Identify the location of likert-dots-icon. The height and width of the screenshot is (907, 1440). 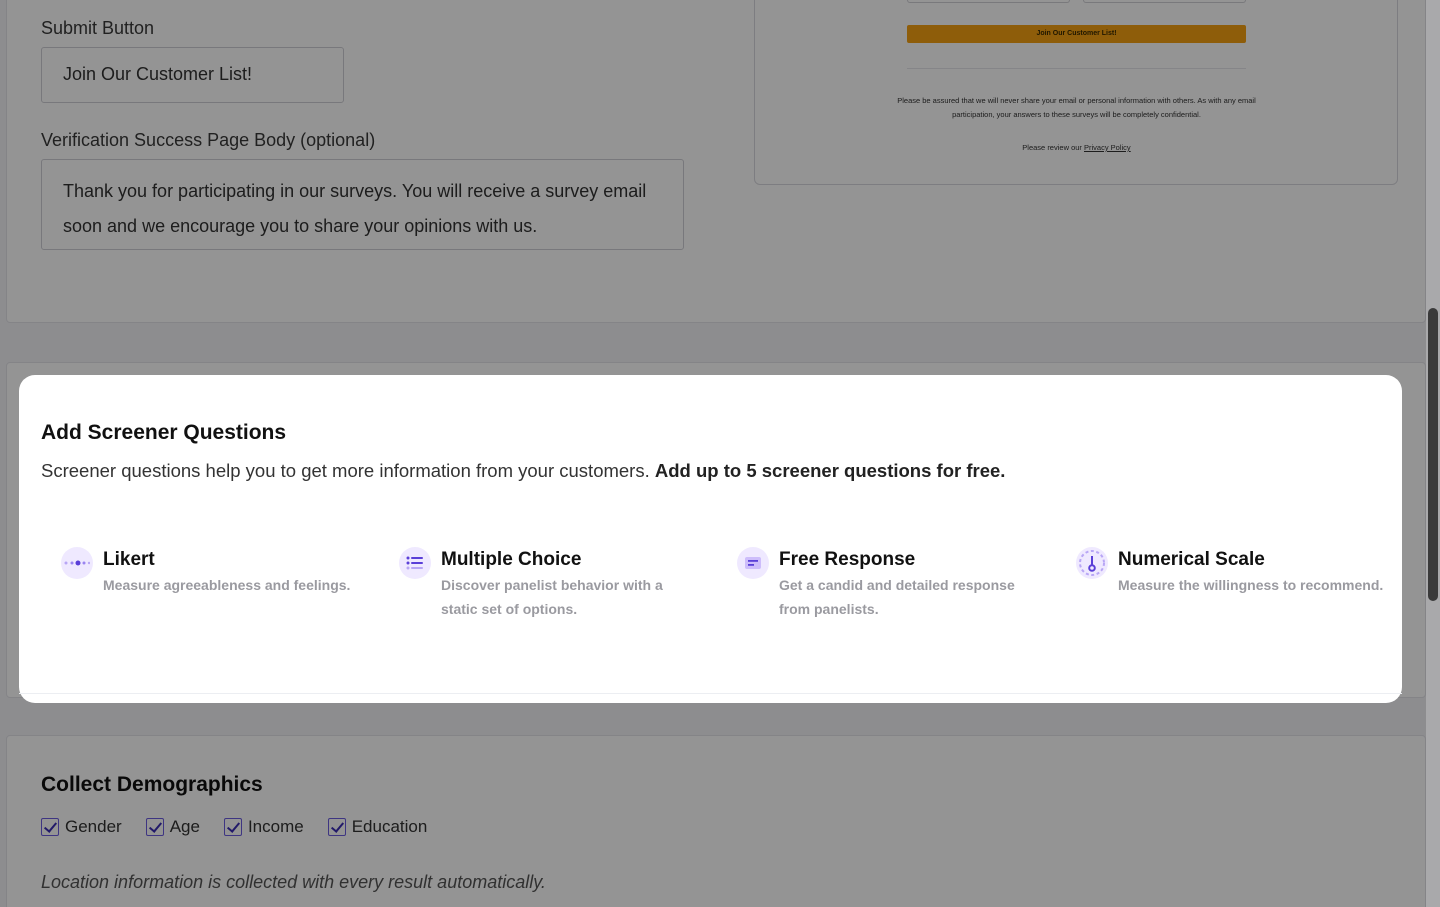
(77, 563).